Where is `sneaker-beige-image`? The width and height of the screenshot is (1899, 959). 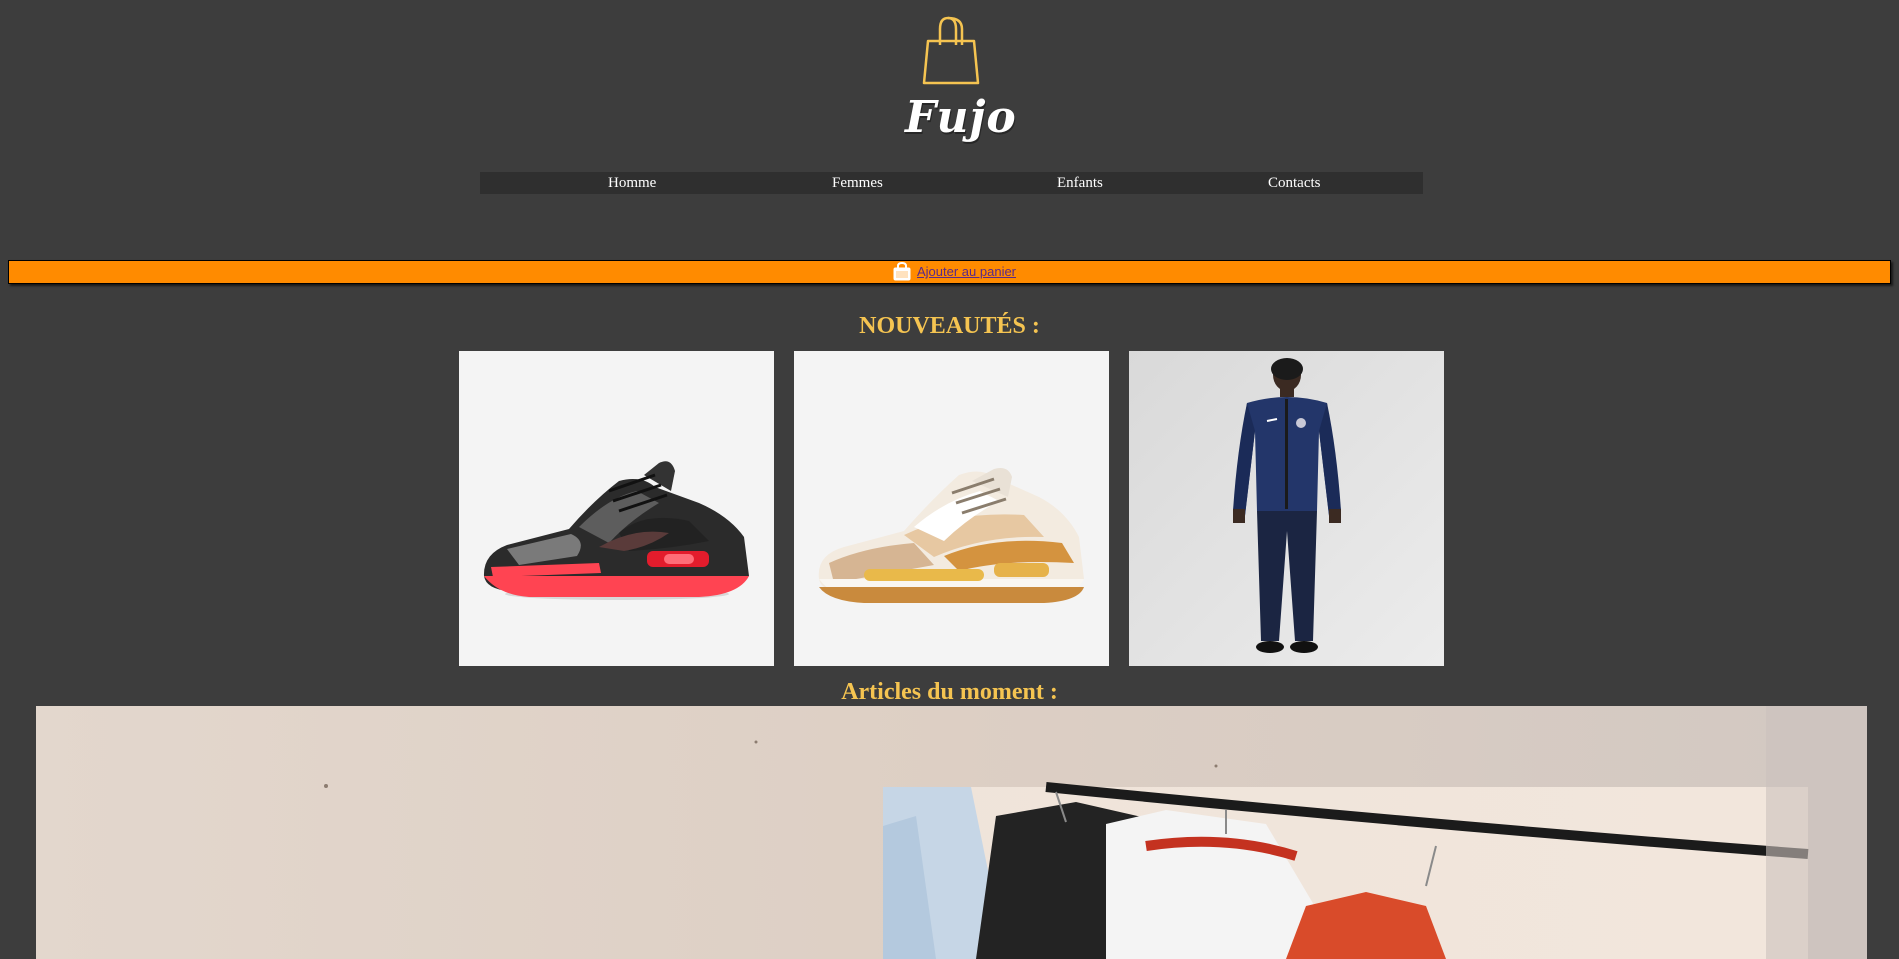 sneaker-beige-image is located at coordinates (951, 535).